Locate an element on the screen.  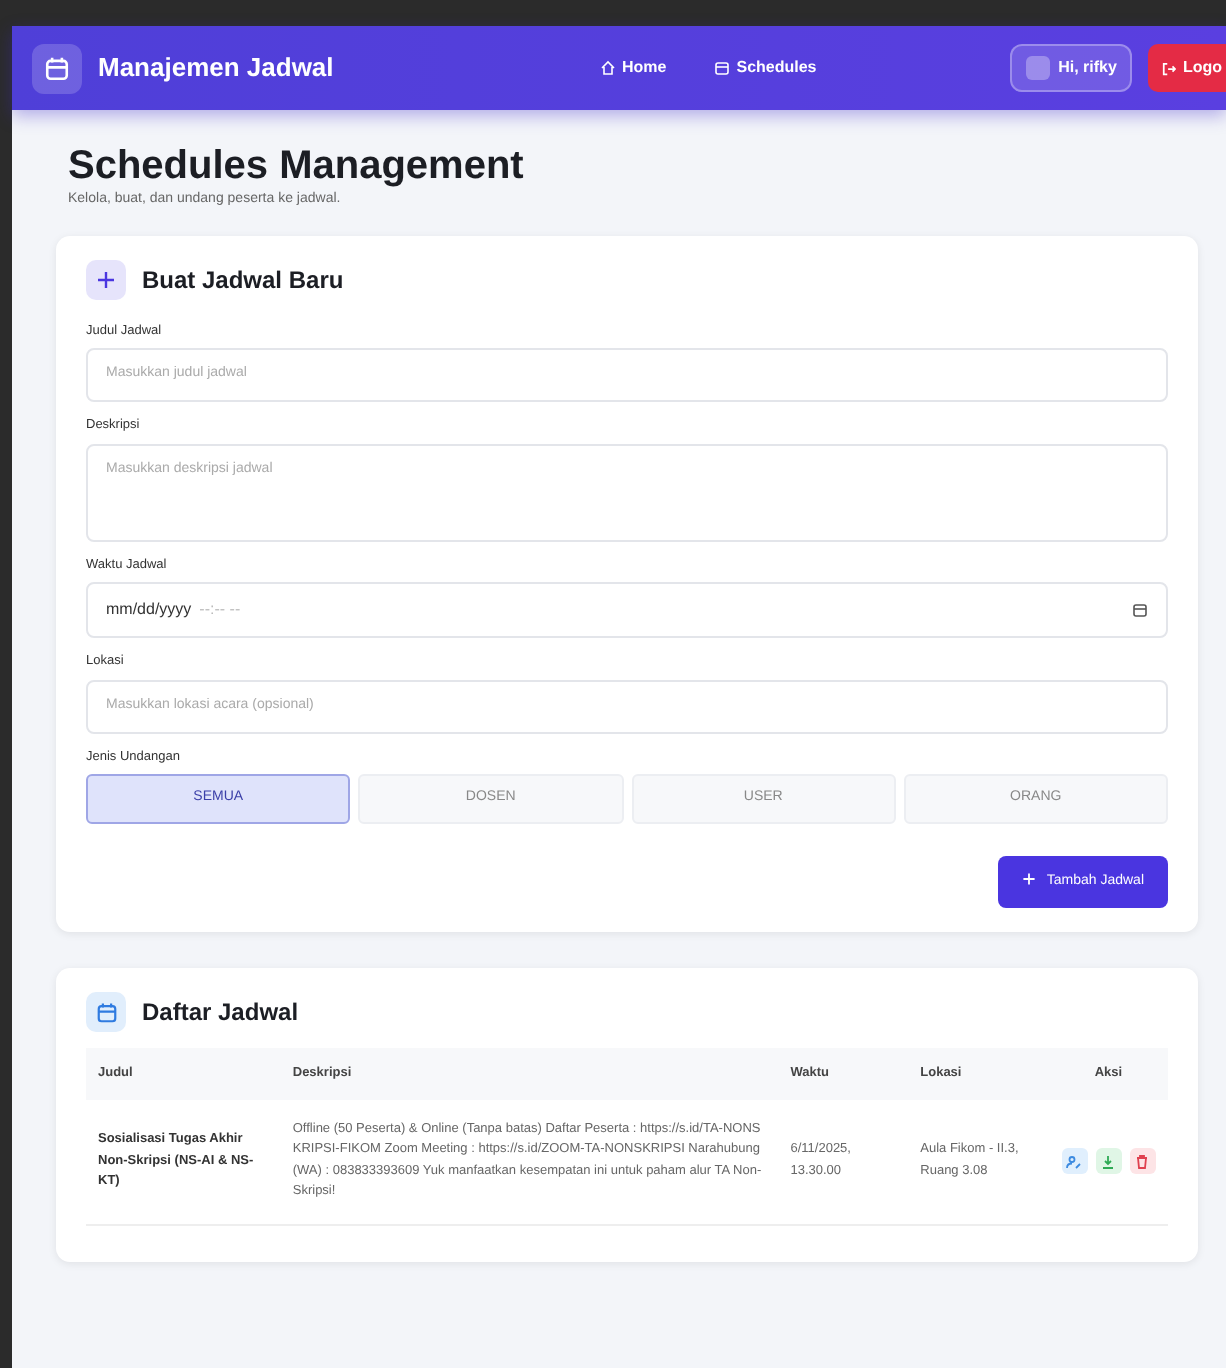
download-button is located at coordinates (1108, 1161).